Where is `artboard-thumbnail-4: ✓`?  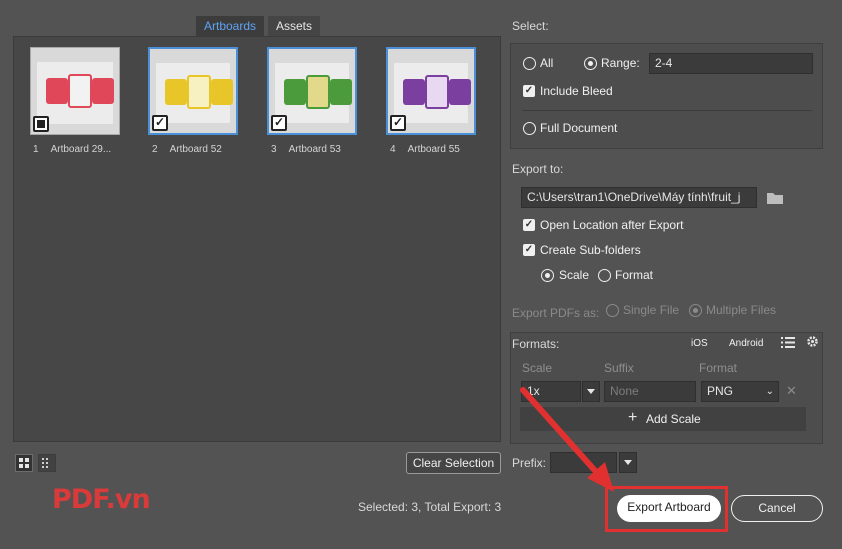
artboard-thumbnail-4: ✓ is located at coordinates (431, 91).